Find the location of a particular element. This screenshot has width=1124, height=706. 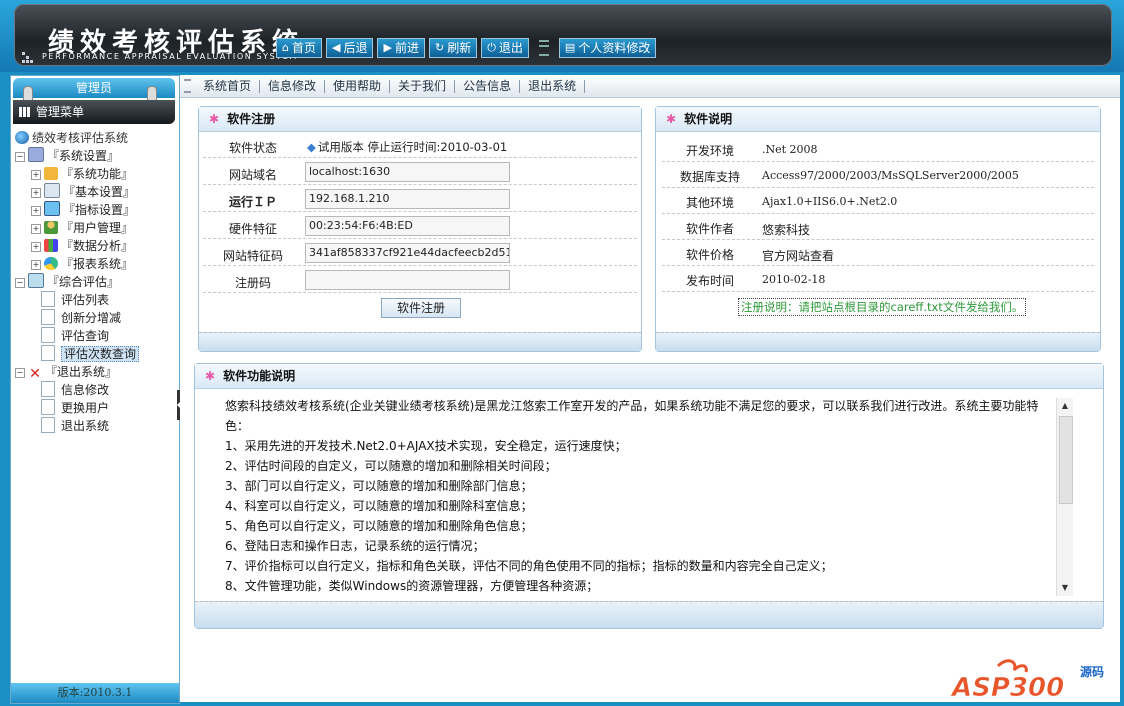

version-label: 版本:2010.3.1 is located at coordinates (95, 693).